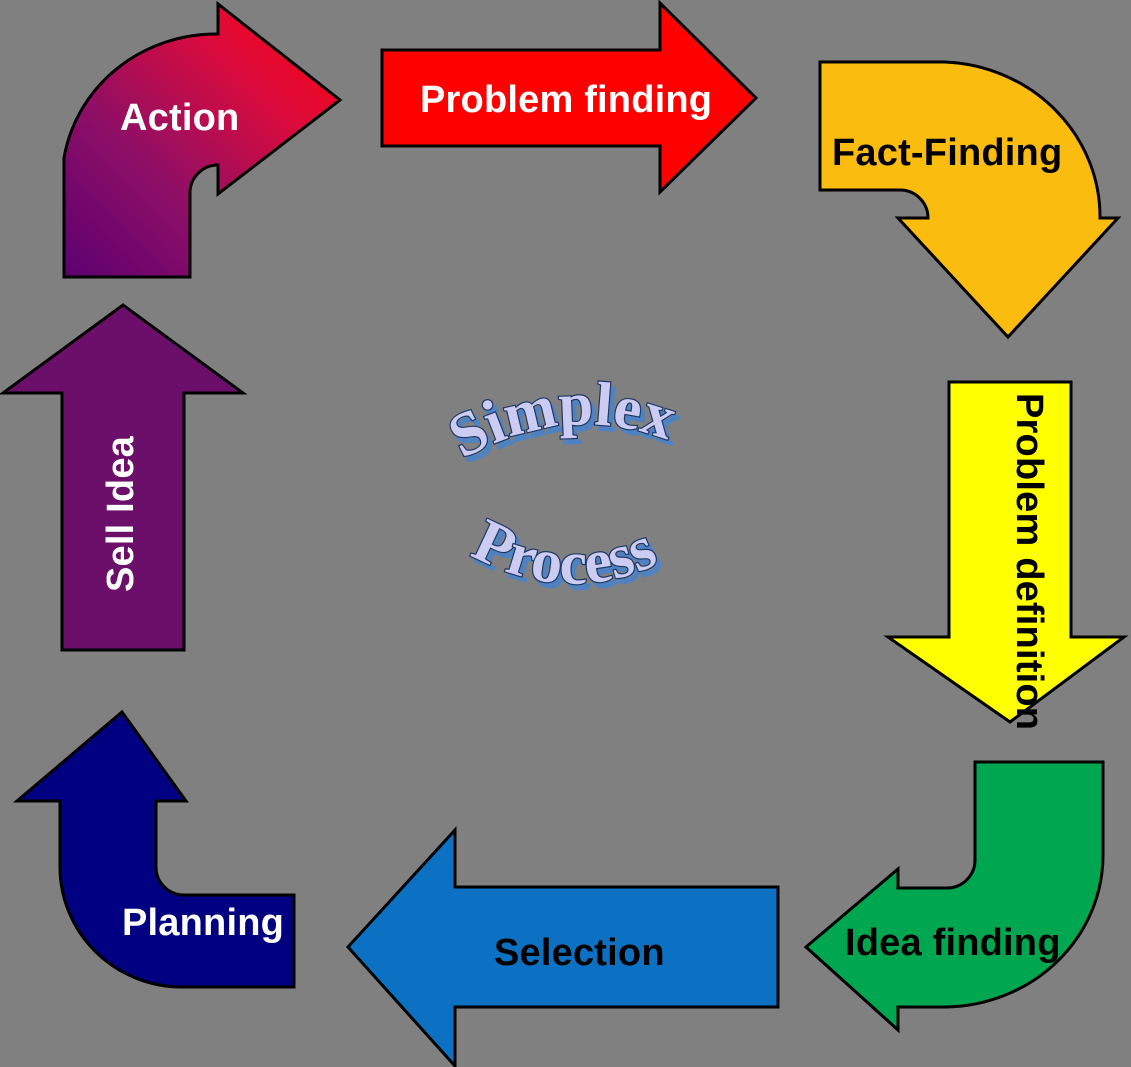 This screenshot has width=1131, height=1067. I want to click on action-arrow-shape, so click(202, 139).